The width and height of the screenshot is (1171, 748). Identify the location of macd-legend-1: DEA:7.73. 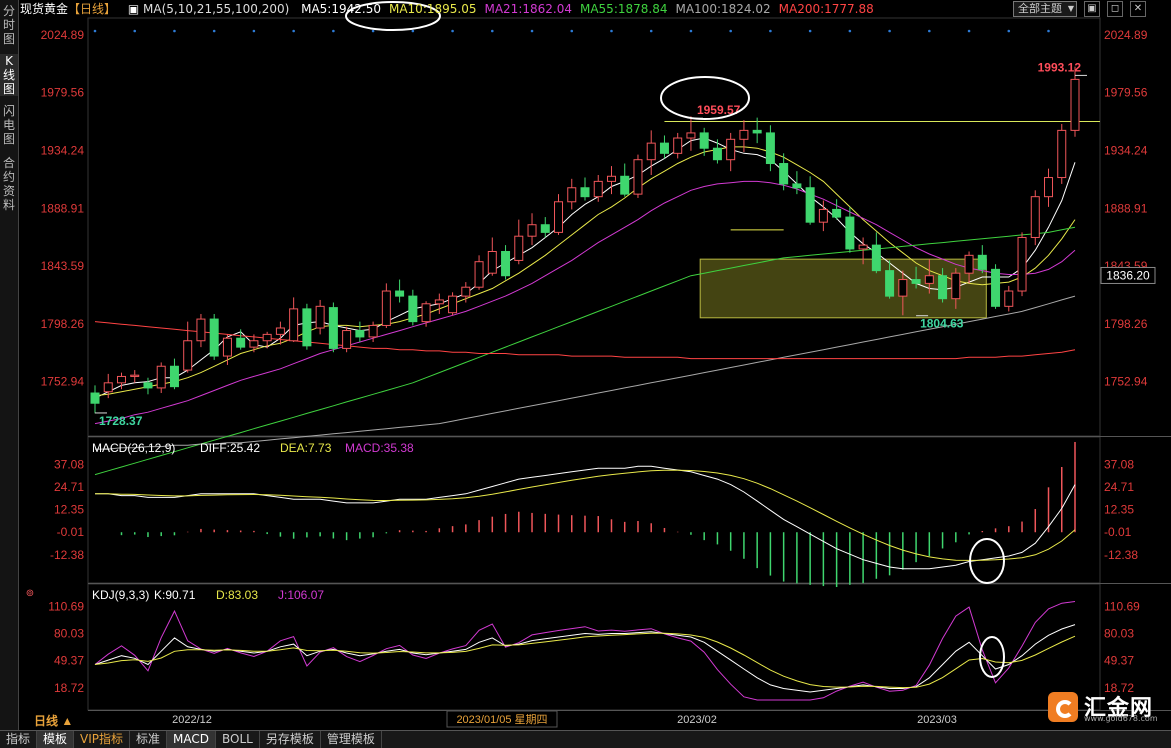
(306, 448).